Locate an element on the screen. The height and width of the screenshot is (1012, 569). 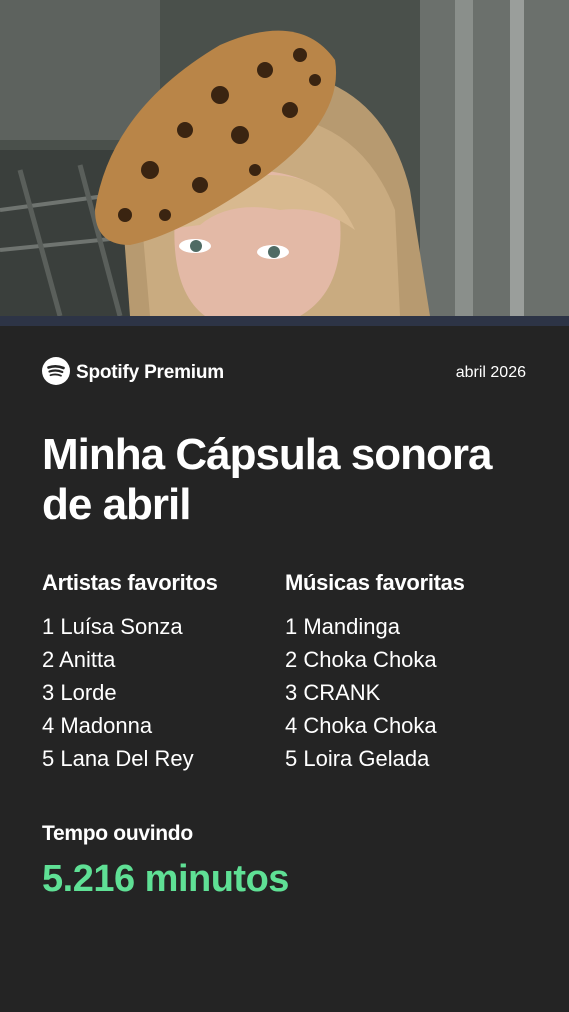
song-item: 4 Choka Choka is located at coordinates (361, 725).